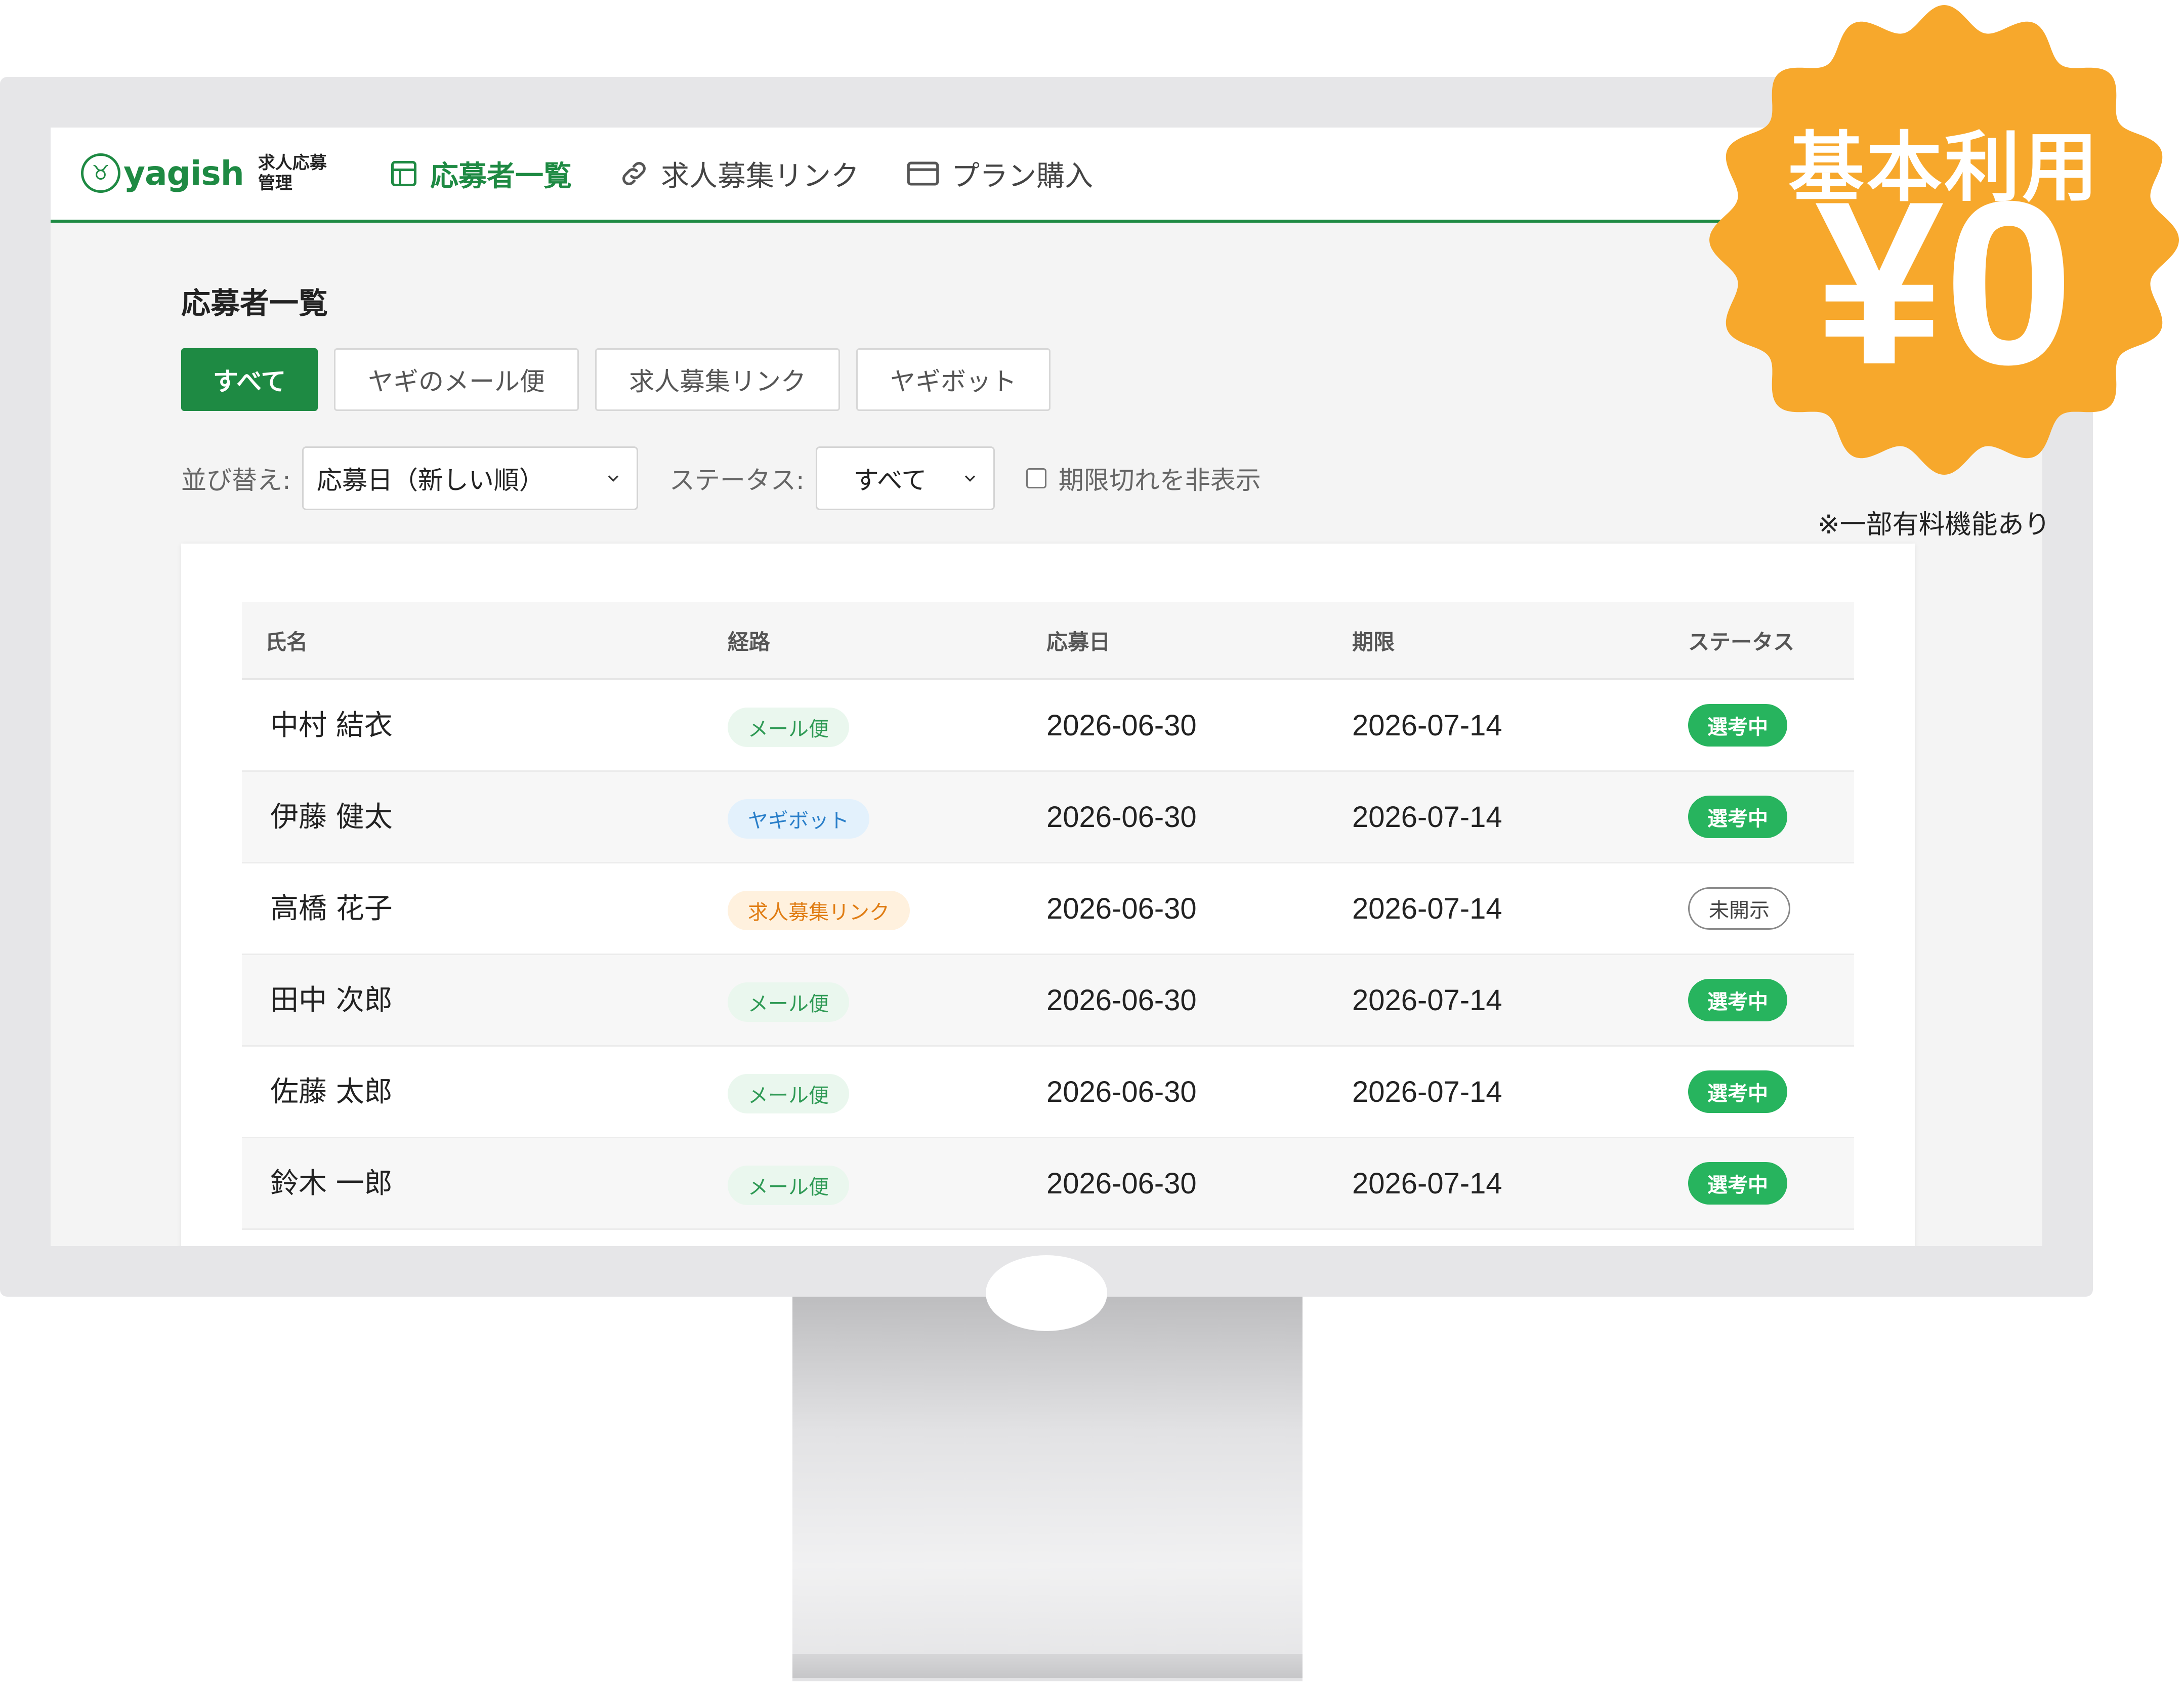 The image size is (2184, 1696). What do you see at coordinates (1944, 283) in the screenshot?
I see `badge-price: ¥0` at bounding box center [1944, 283].